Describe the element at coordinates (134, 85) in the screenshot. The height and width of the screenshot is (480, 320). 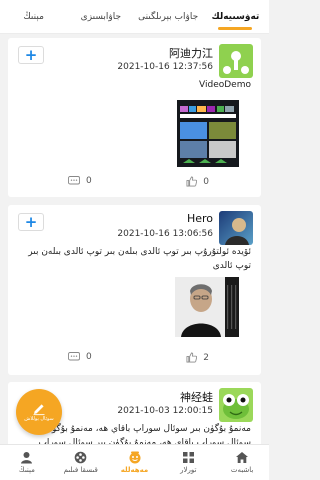
I see `post-text: VideoDemo` at that location.